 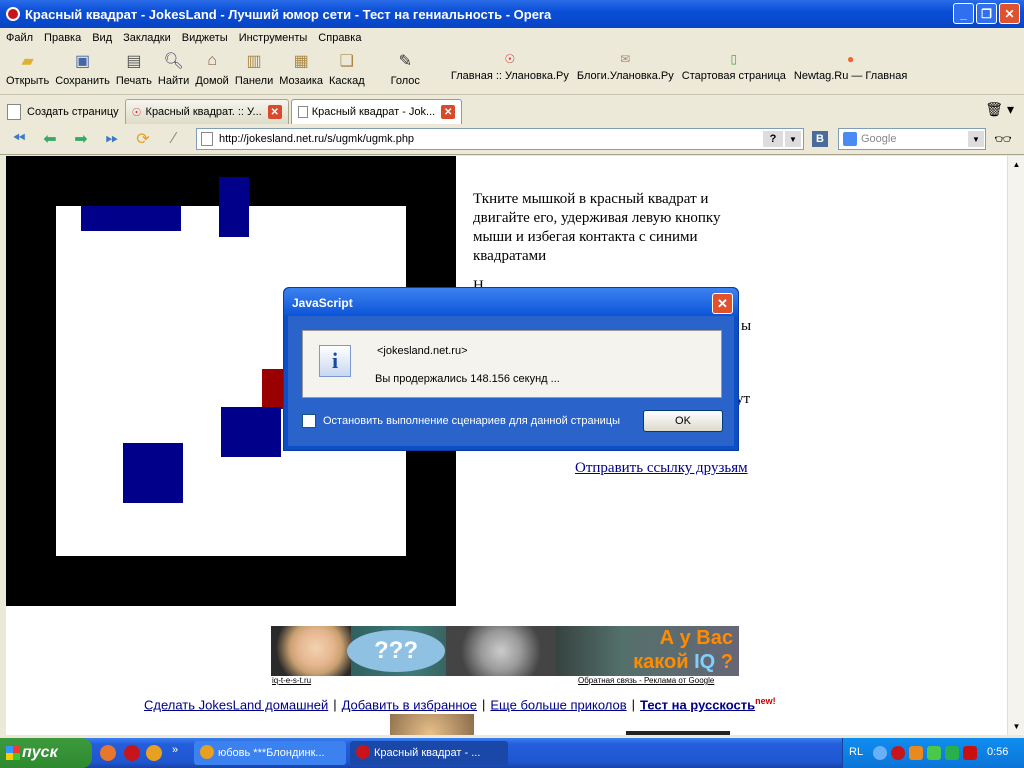 I want to click on find-button: 🔍︎ Найти, so click(x=173, y=67).